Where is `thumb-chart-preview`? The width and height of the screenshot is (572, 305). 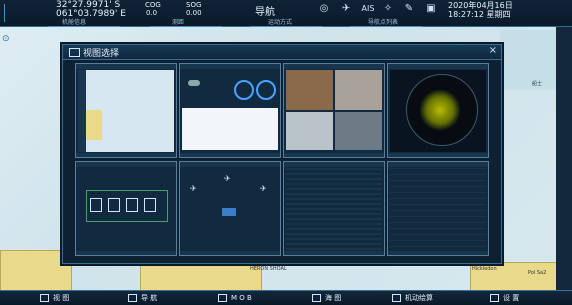
thumb-chart-preview is located at coordinates (126, 111).